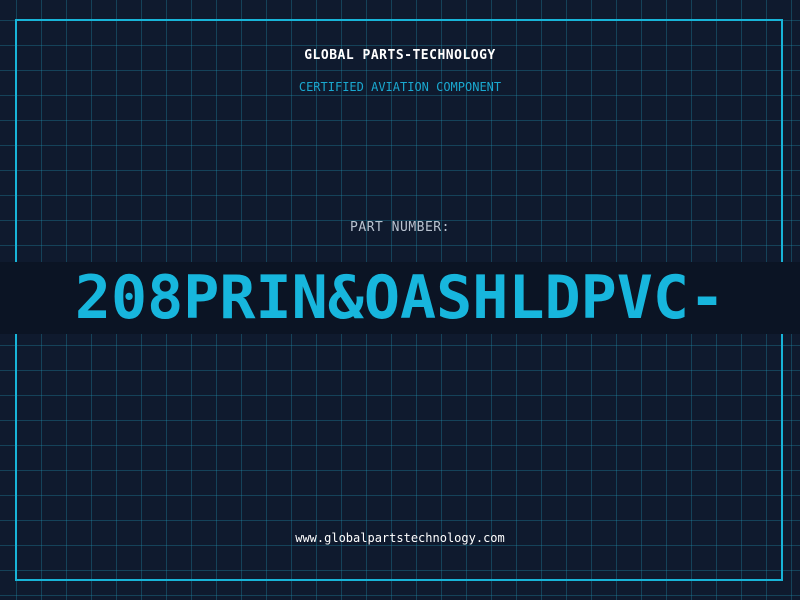  Describe the element at coordinates (400, 87) in the screenshot. I see `certification-subtitle: CERTIFIED AVIATION COMPONENT` at that location.